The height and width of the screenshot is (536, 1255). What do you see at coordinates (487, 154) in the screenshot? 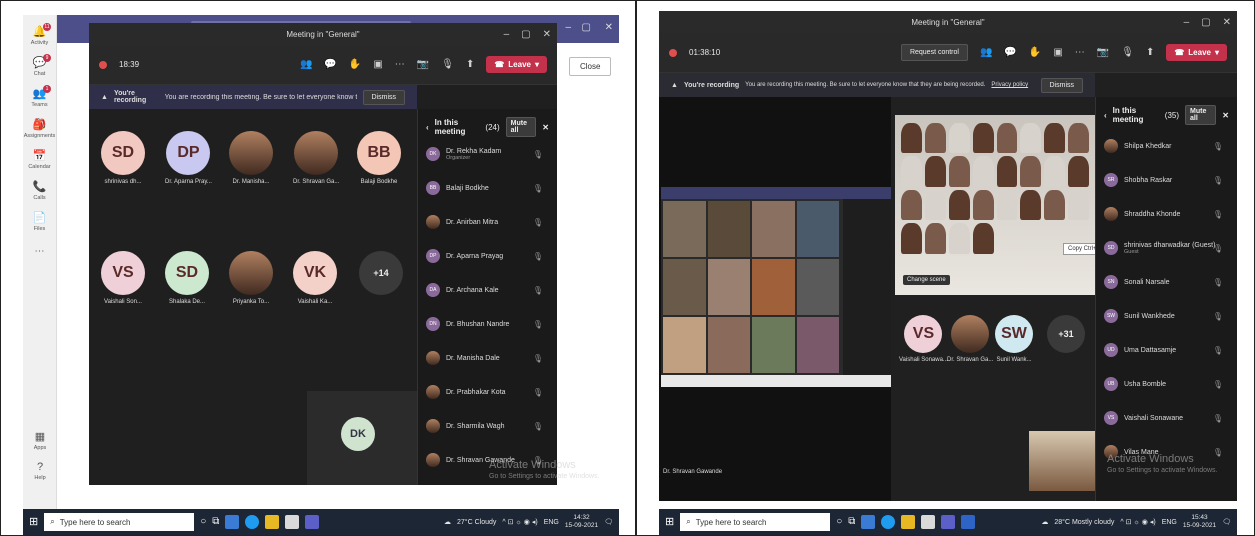
I see `participant-row: DK Dr. Rekha Kadam Organizer 🎙` at bounding box center [487, 154].